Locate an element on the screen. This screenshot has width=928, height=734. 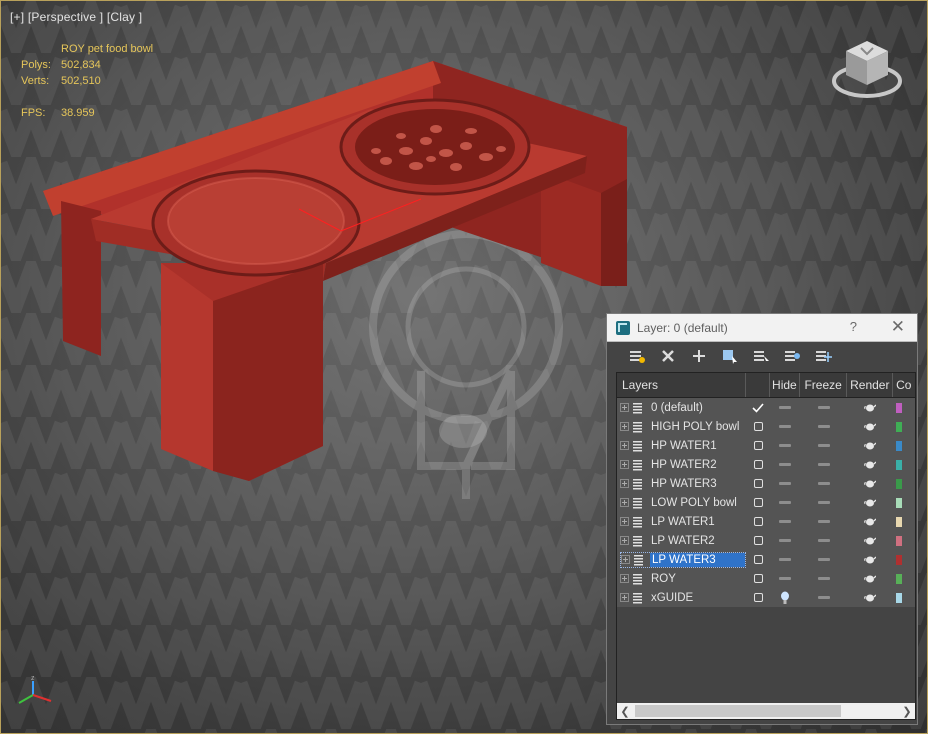
column-hide: Hide is located at coordinates (785, 385).